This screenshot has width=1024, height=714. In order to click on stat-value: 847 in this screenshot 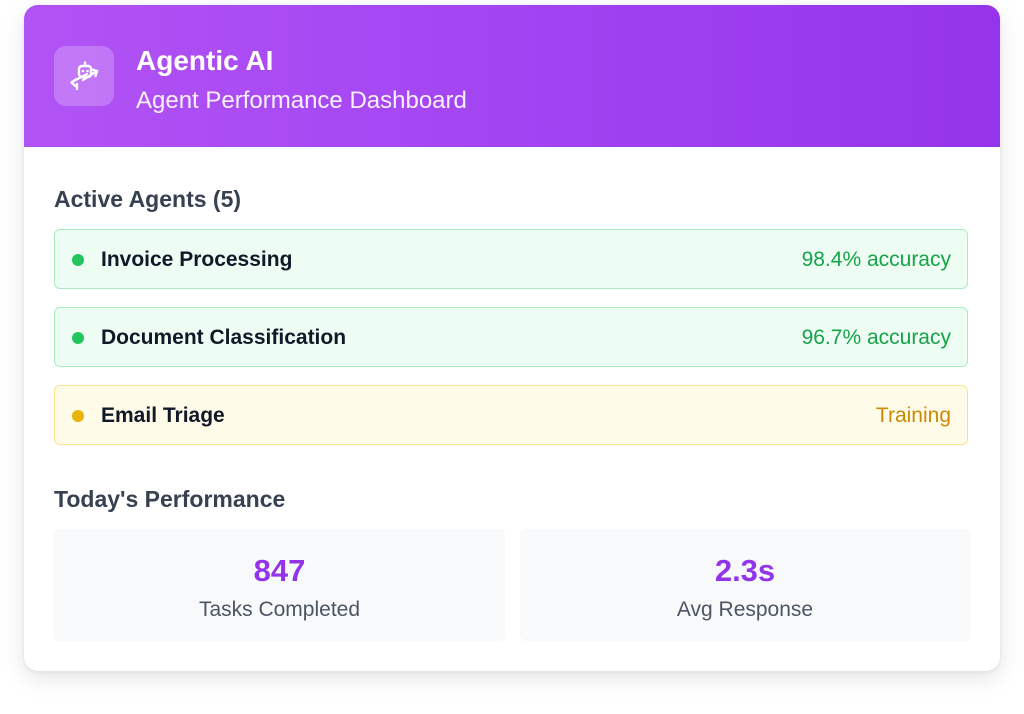, I will do `click(279, 570)`.